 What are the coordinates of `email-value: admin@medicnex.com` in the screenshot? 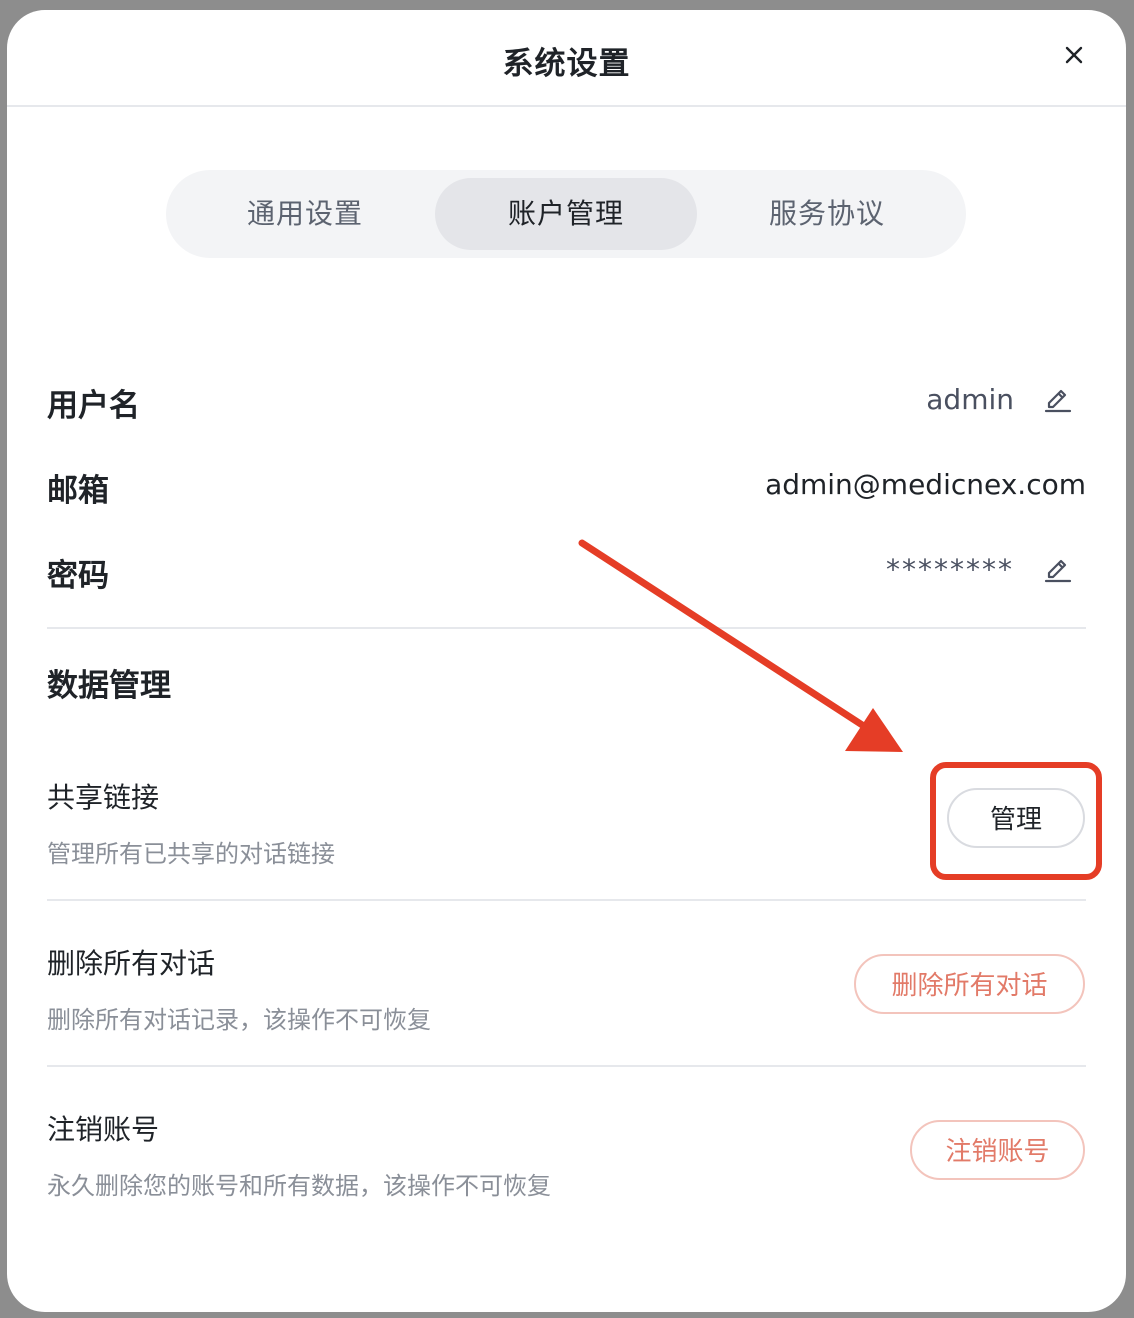 It's located at (925, 484).